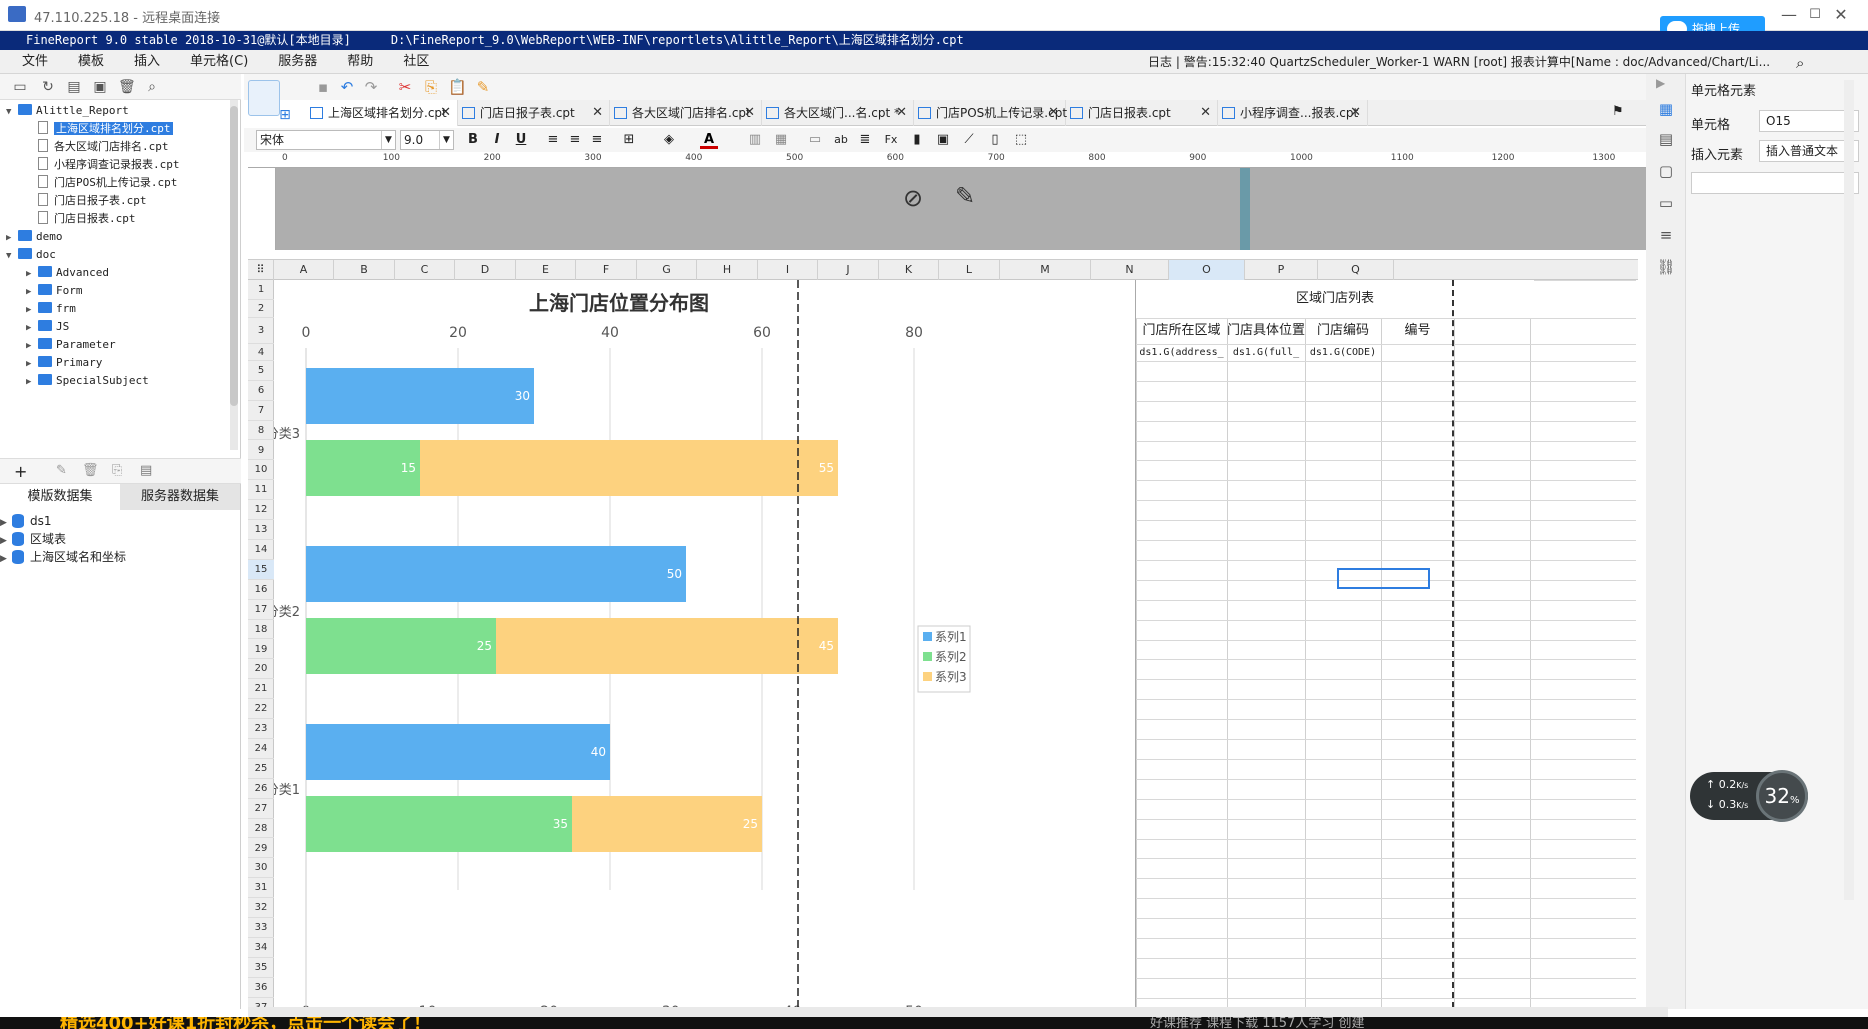 This screenshot has height=1029, width=1868. I want to click on tree-folder: ▶ frm, so click(51, 309).